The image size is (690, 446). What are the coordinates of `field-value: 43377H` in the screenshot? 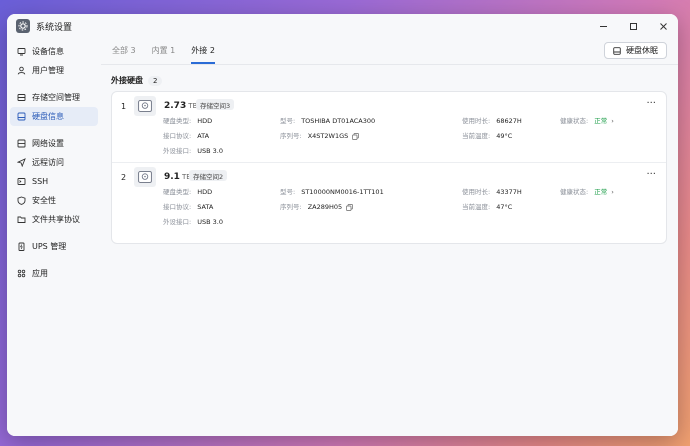 It's located at (509, 192).